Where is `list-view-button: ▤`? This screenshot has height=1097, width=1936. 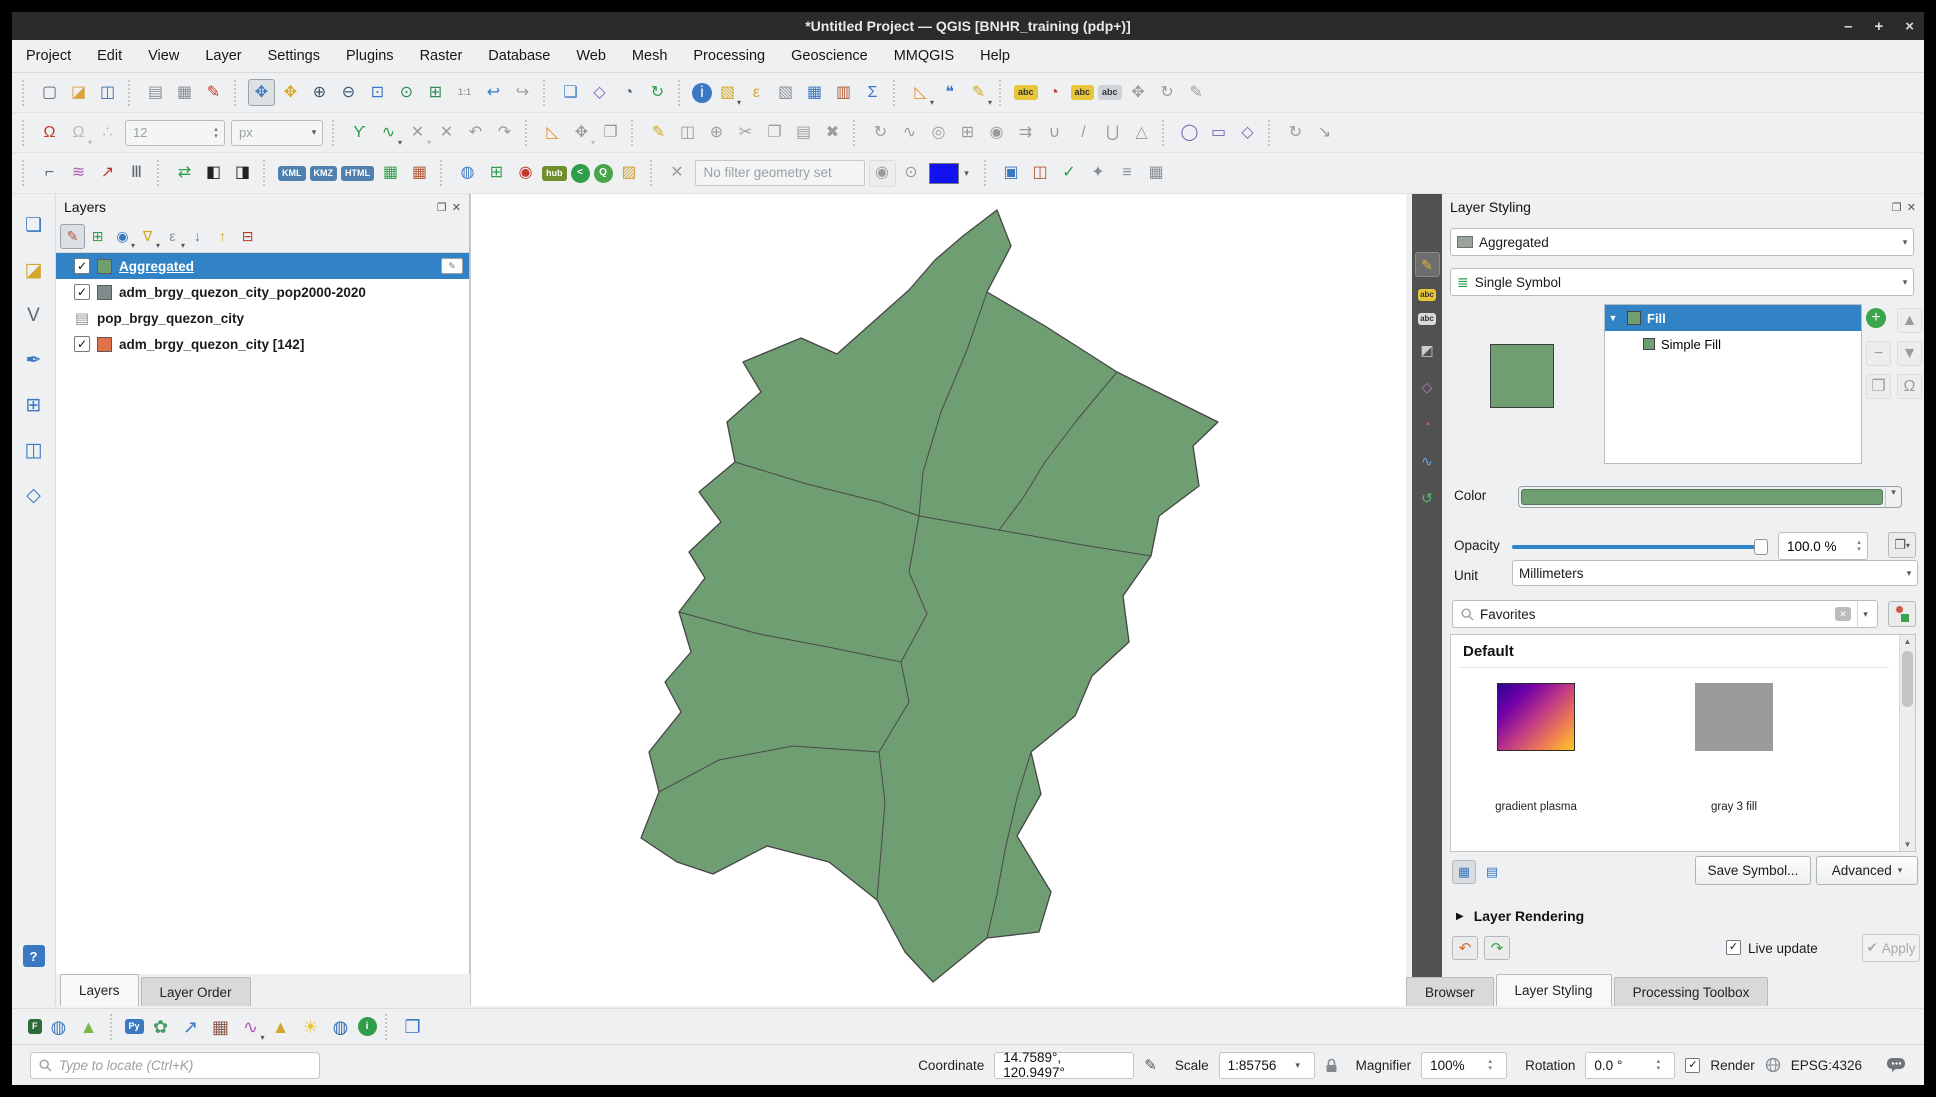 list-view-button: ▤ is located at coordinates (1492, 872).